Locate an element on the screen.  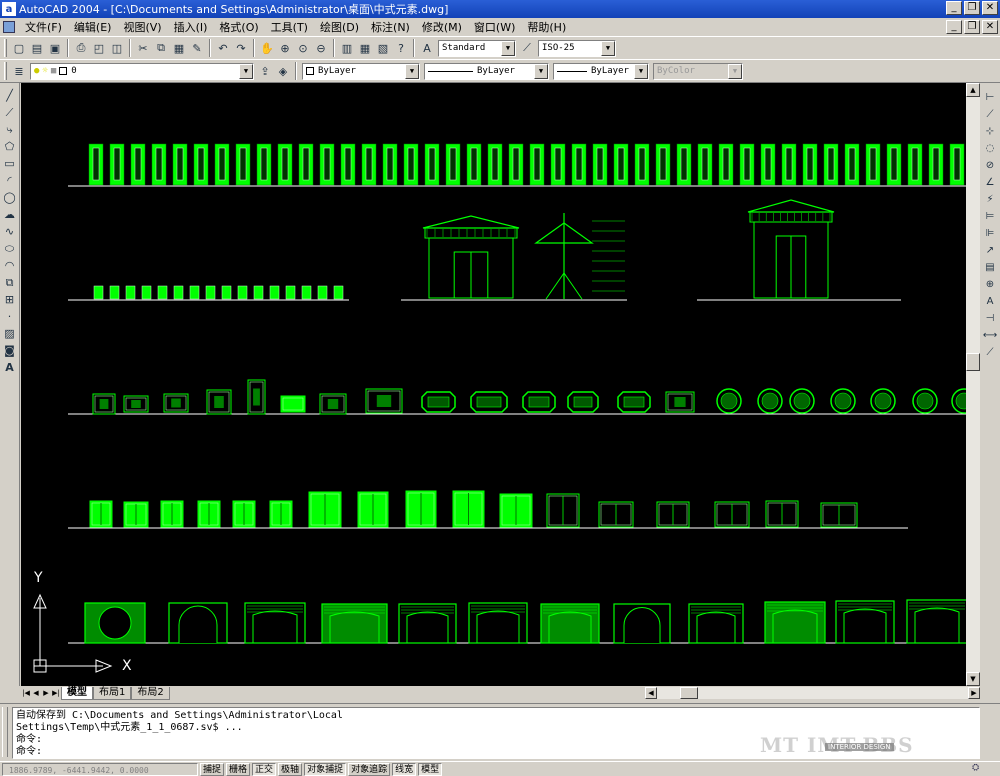
help-icon: ? is located at coordinates (401, 48).